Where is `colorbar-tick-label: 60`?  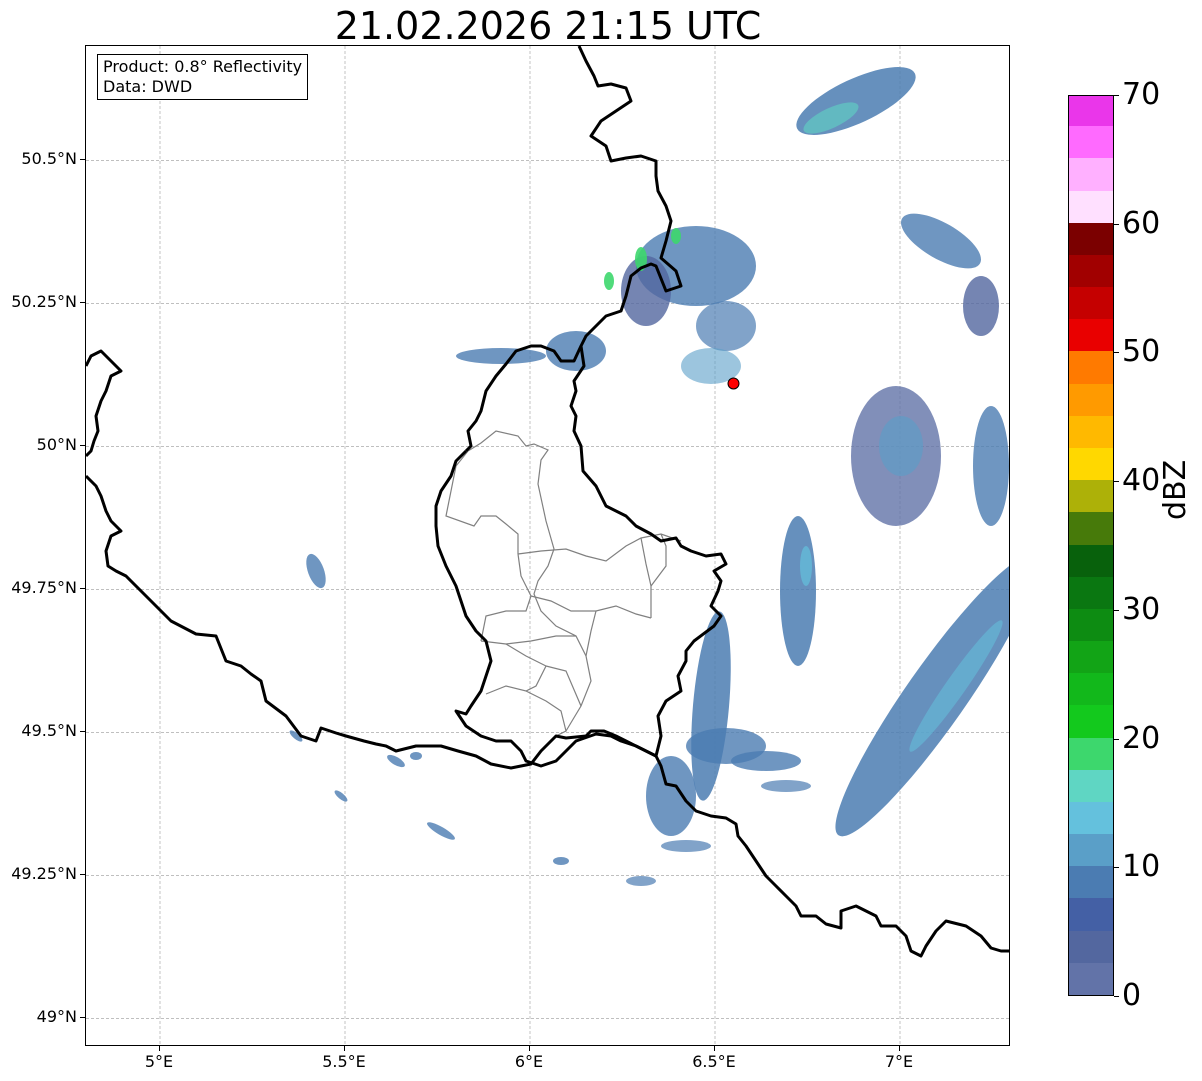 colorbar-tick-label: 60 is located at coordinates (1141, 223).